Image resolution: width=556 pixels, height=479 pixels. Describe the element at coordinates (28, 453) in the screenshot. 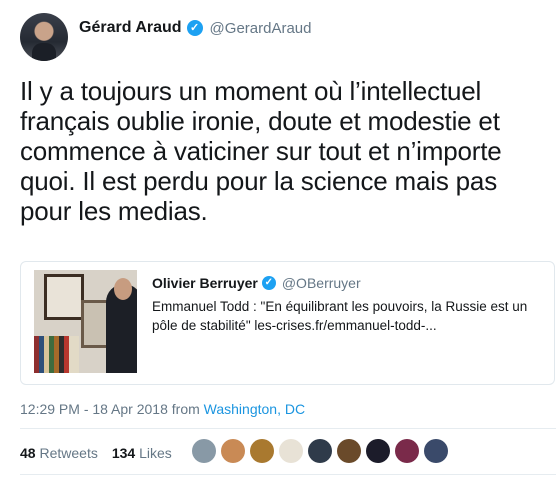

I see `retweets-count: 48` at that location.